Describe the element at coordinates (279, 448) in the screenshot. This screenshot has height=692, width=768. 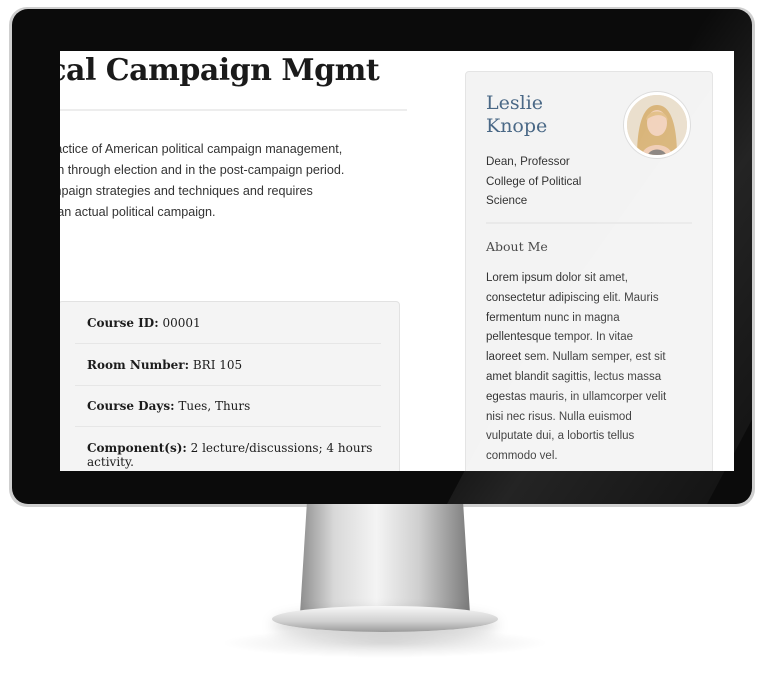
I see `components-value: 2 lecture/discussions; 4 hours` at that location.